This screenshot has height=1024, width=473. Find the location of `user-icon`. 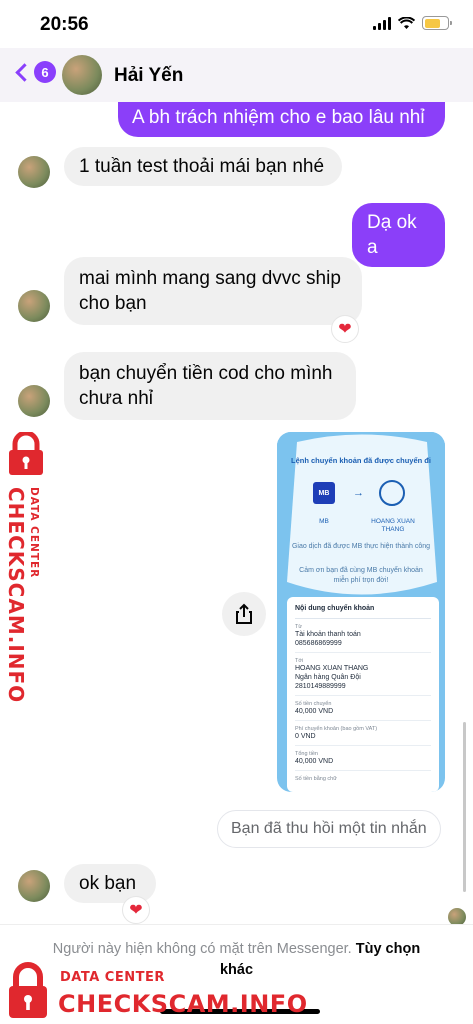

user-icon is located at coordinates (392, 493).